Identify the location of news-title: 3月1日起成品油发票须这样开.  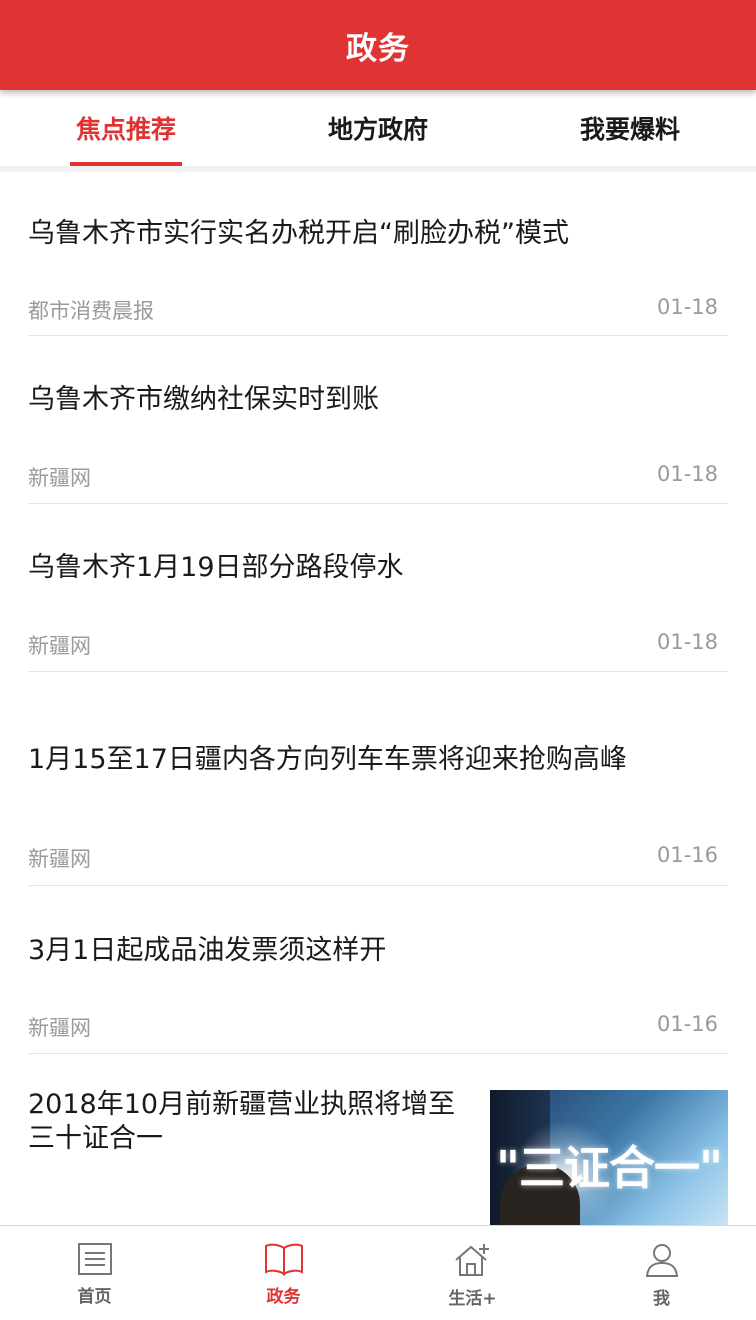
(207, 950).